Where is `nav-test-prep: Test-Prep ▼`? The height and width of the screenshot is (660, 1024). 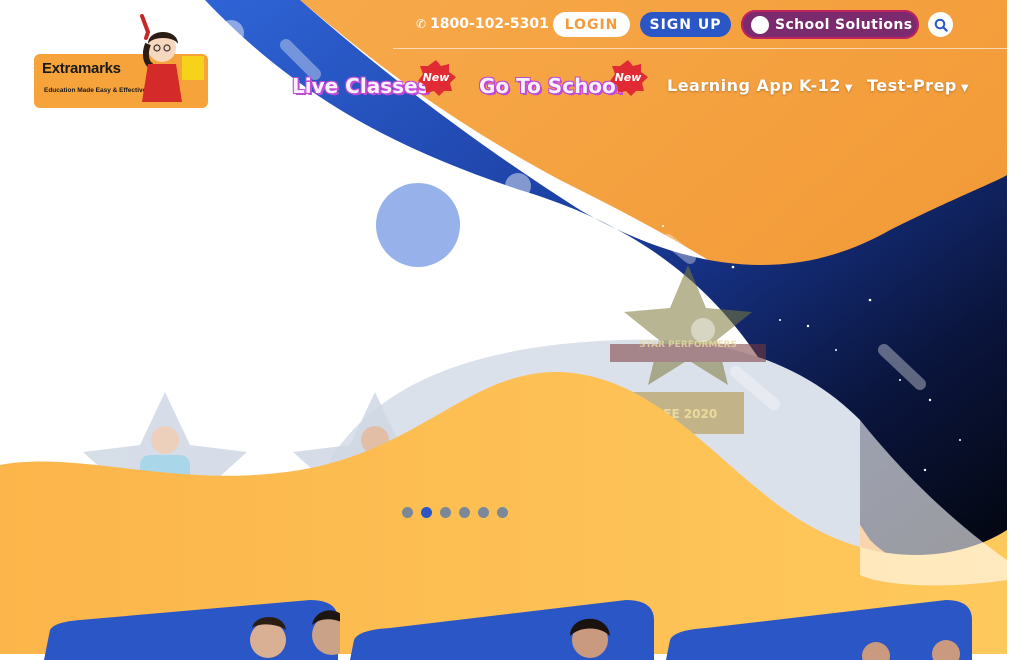 nav-test-prep: Test-Prep ▼ is located at coordinates (918, 85).